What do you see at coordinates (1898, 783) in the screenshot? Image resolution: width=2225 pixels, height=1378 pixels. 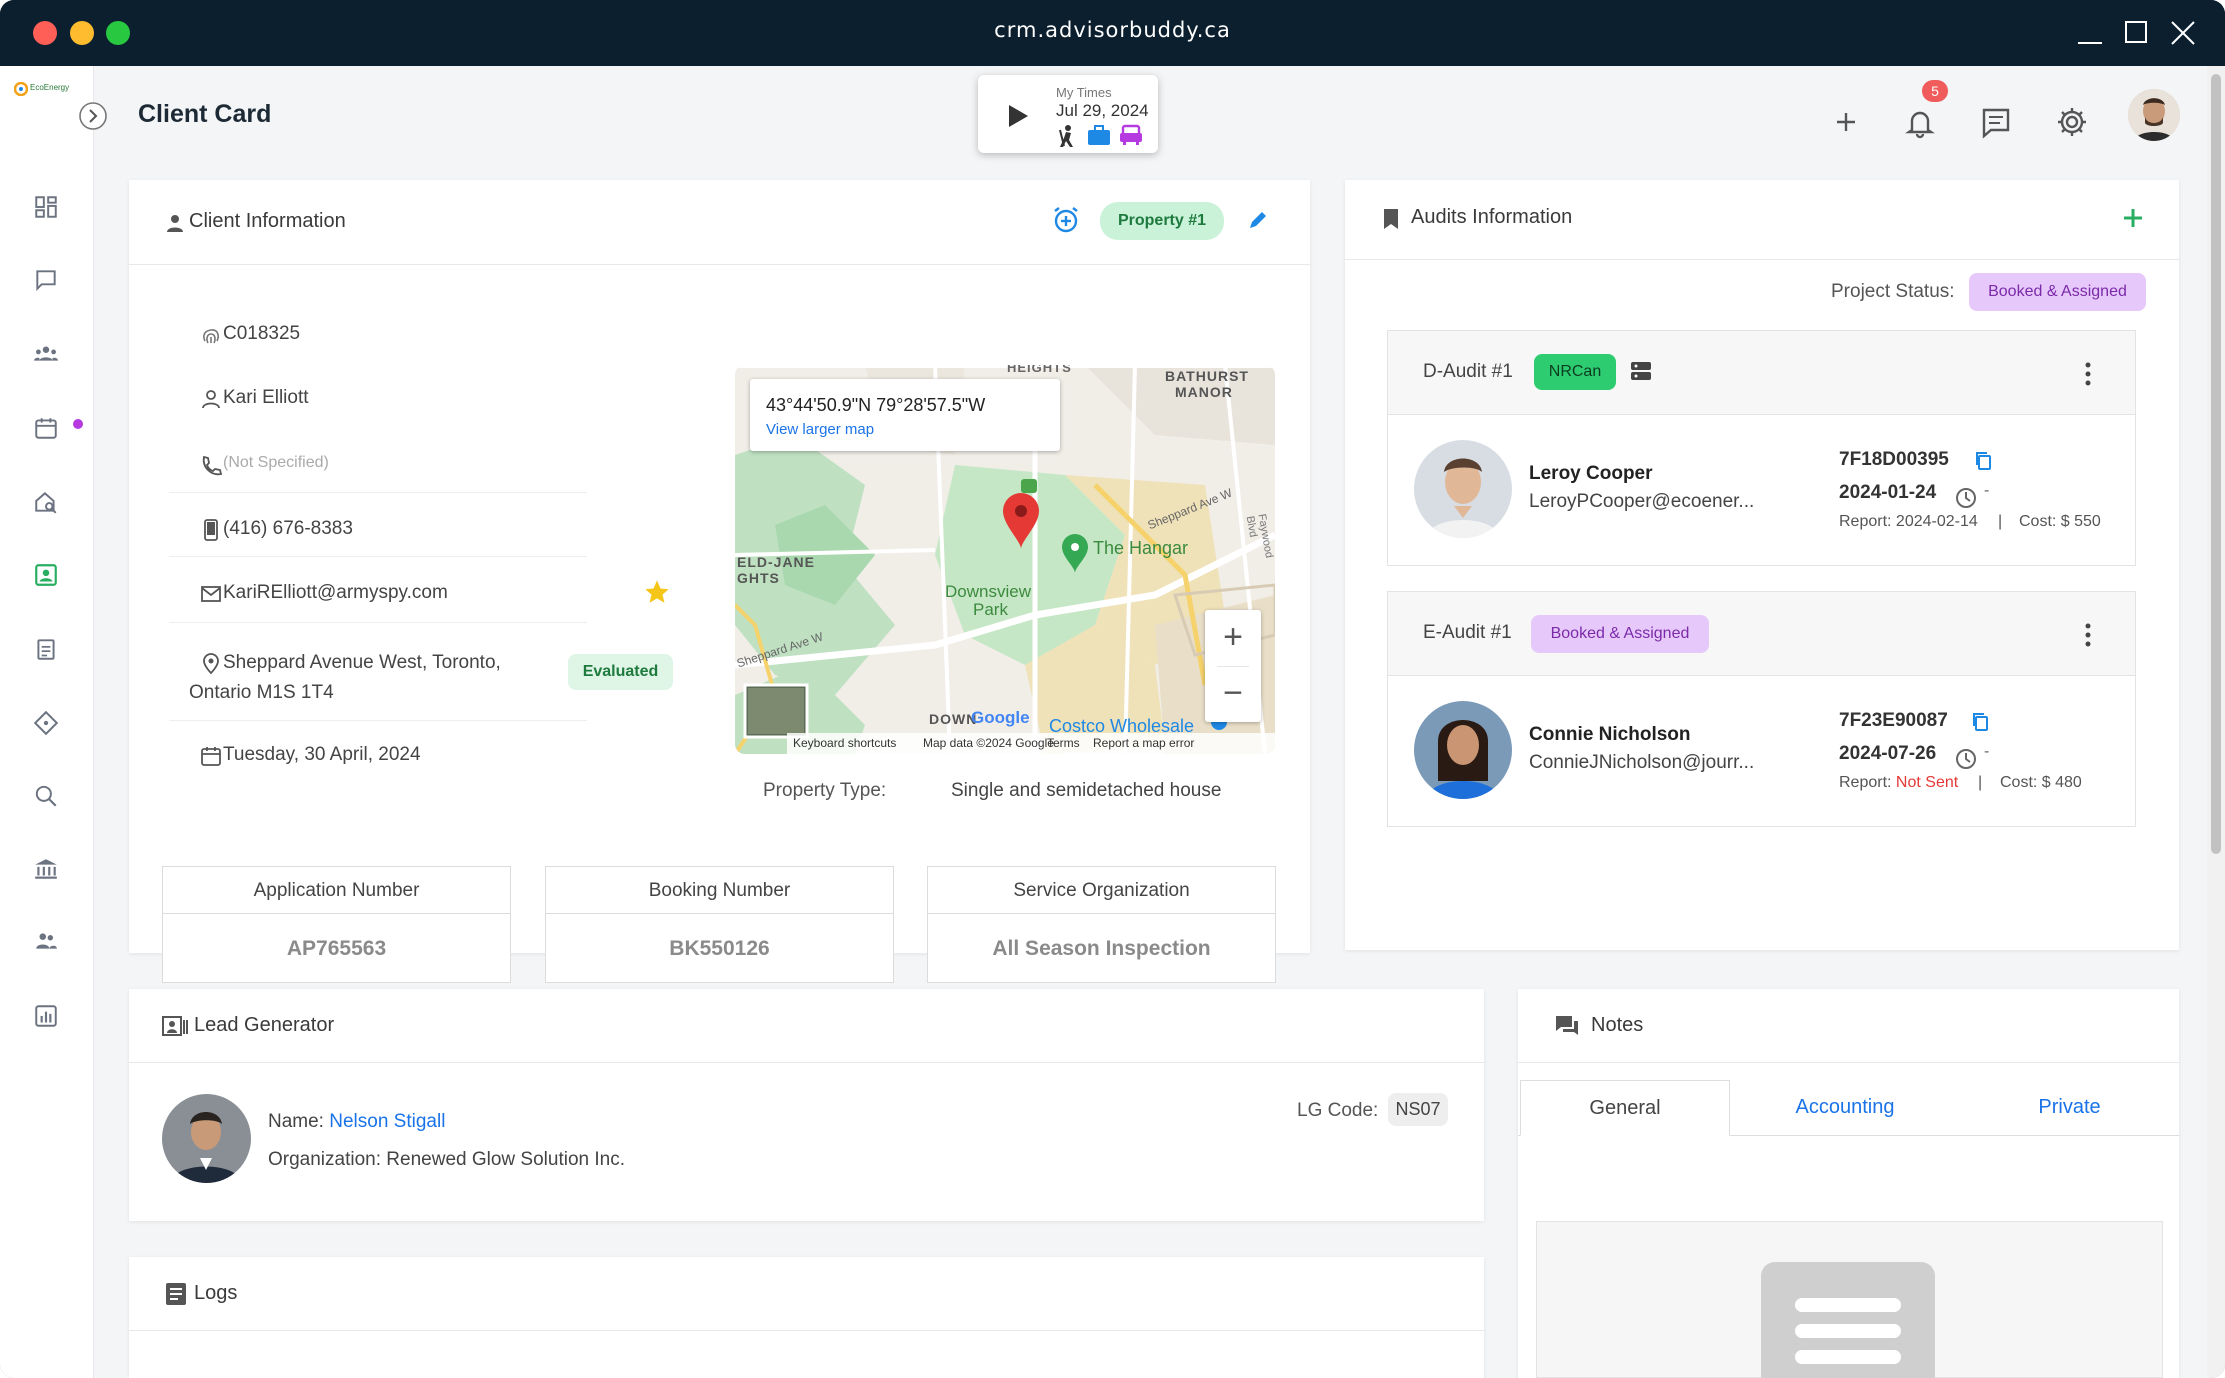 I see `e-audit-report: Report: Not Sent` at bounding box center [1898, 783].